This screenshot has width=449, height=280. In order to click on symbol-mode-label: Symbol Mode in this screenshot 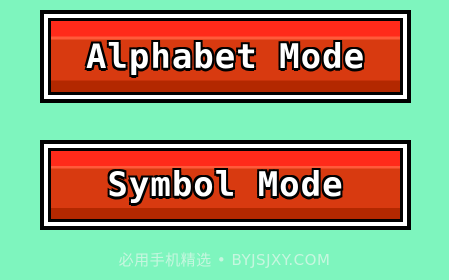, I will do `click(225, 185)`.